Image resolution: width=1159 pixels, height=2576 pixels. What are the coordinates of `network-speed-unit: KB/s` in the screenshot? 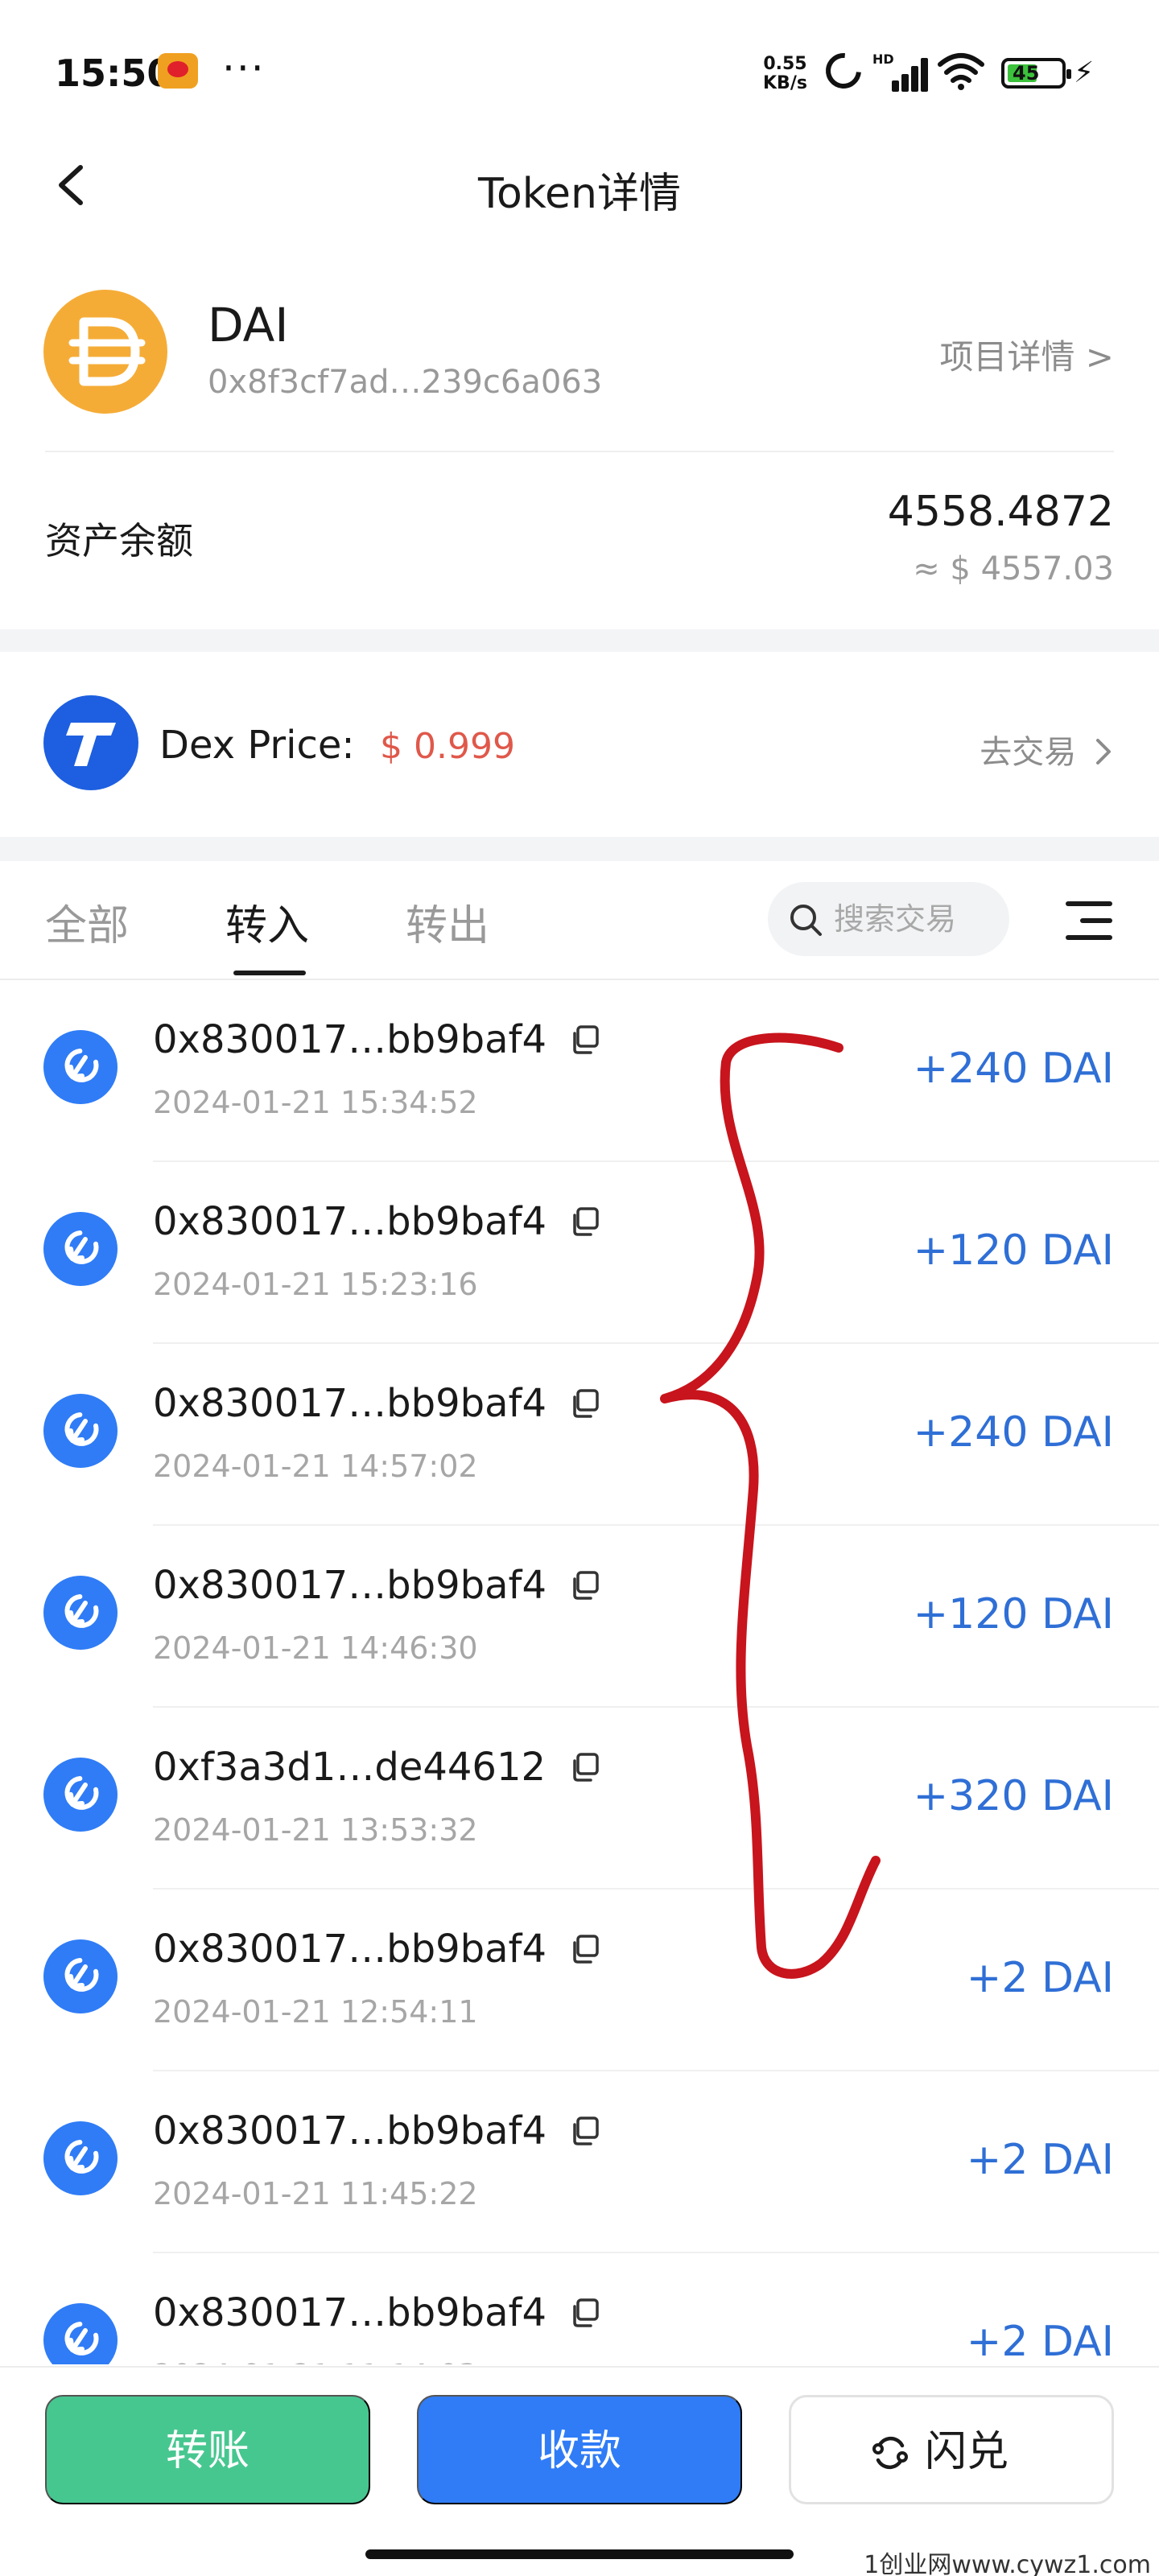 It's located at (785, 83).